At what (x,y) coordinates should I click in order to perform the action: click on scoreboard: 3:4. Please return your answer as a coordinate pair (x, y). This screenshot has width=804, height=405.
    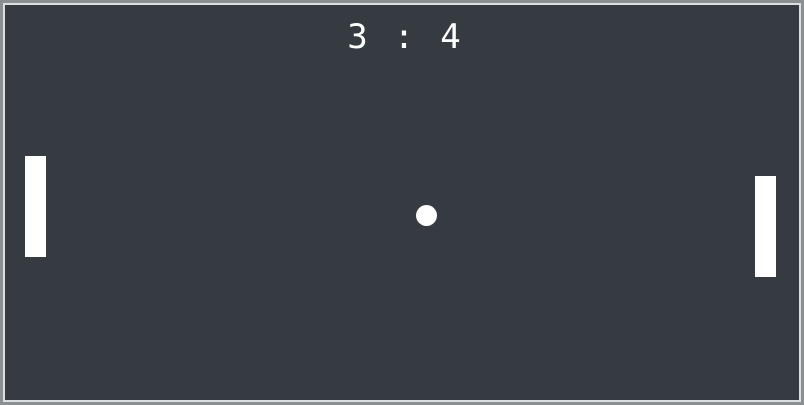
    Looking at the image, I should click on (404, 37).